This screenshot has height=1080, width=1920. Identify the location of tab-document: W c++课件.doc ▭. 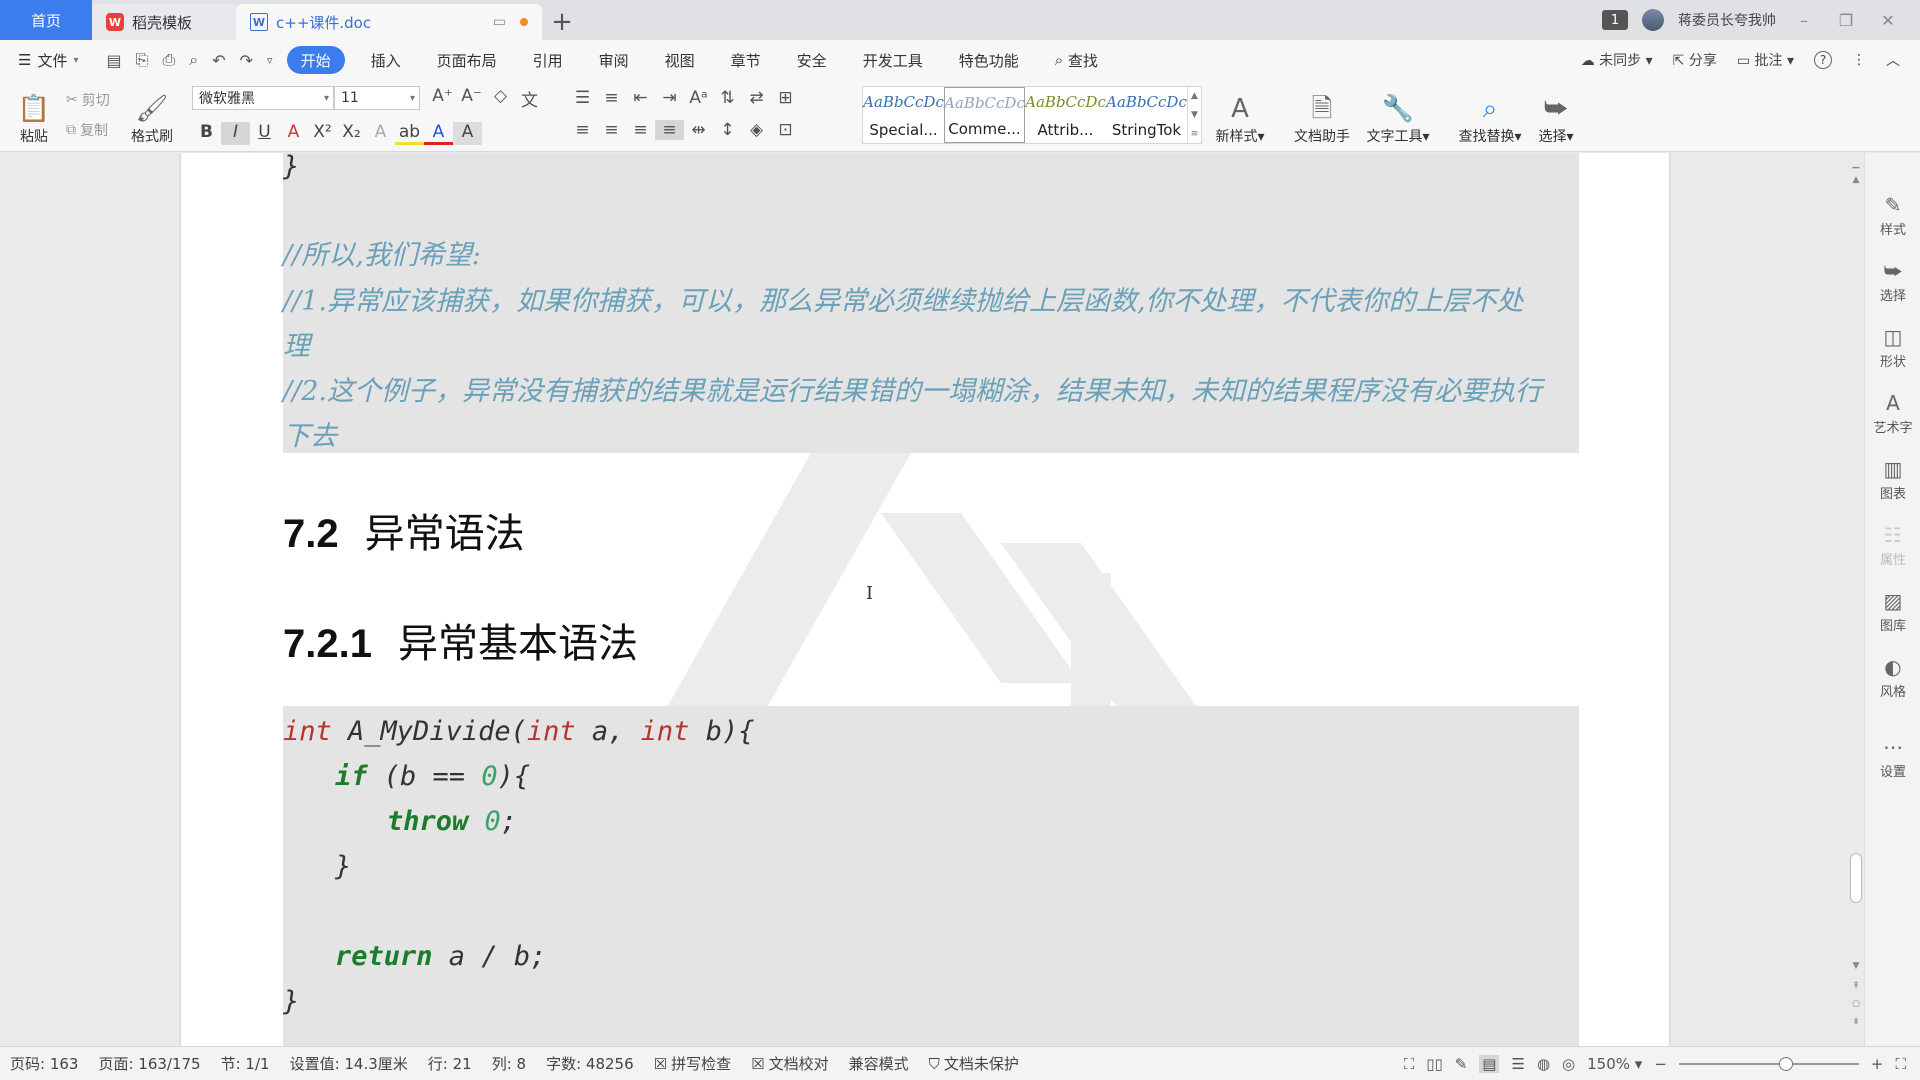
(389, 22).